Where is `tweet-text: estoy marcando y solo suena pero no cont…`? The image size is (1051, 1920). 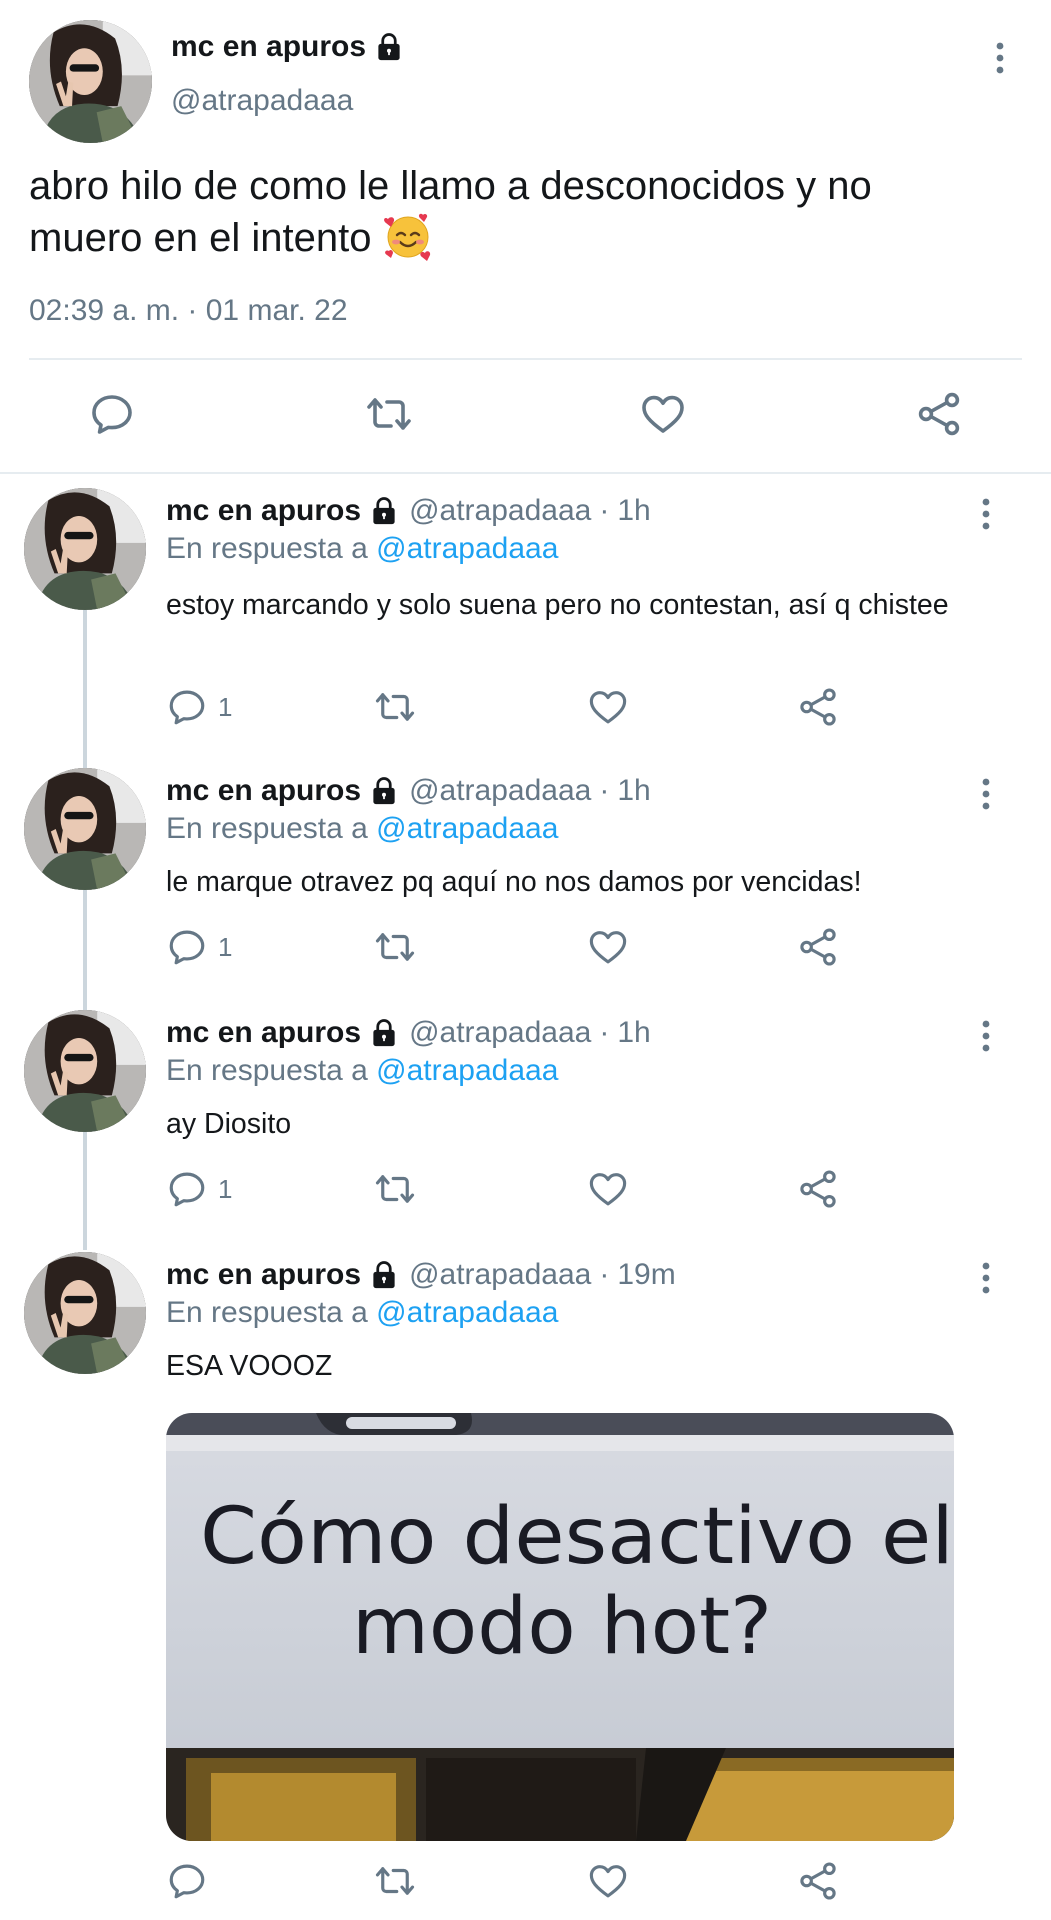 tweet-text: estoy marcando y solo suena pero no cont… is located at coordinates (557, 605).